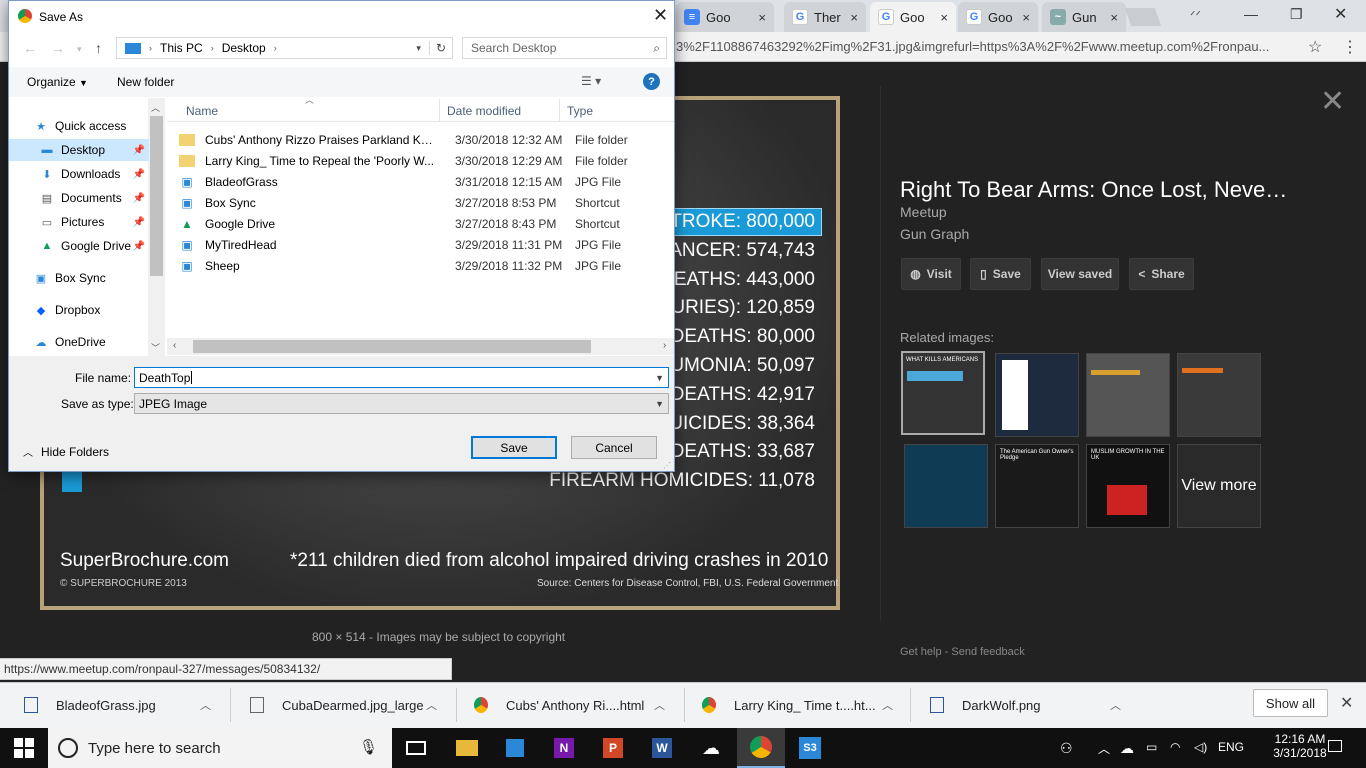  Describe the element at coordinates (1290, 703) in the screenshot. I see `show-all-button: Show all` at that location.